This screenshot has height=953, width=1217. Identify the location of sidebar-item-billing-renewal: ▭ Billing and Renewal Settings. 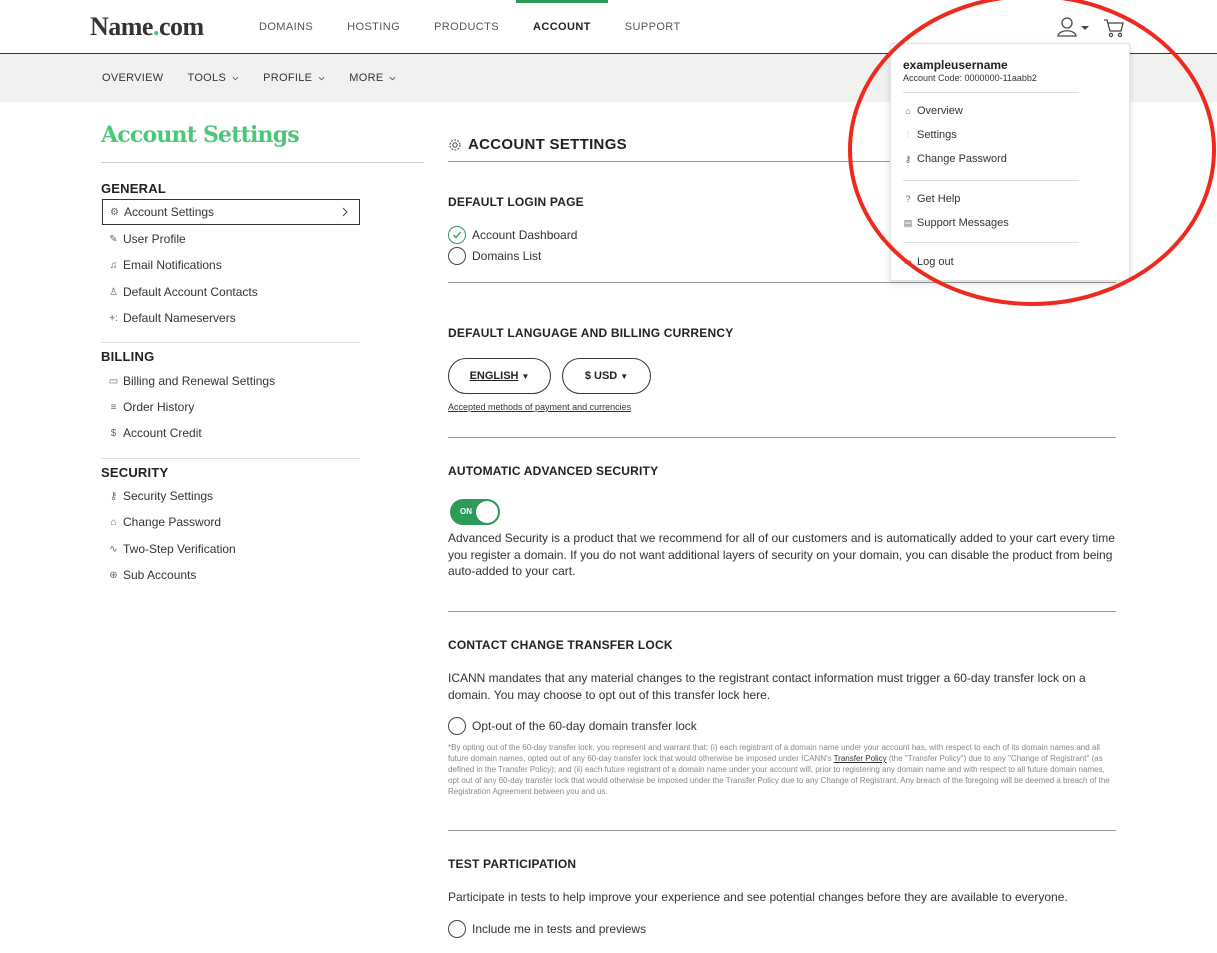
(191, 381).